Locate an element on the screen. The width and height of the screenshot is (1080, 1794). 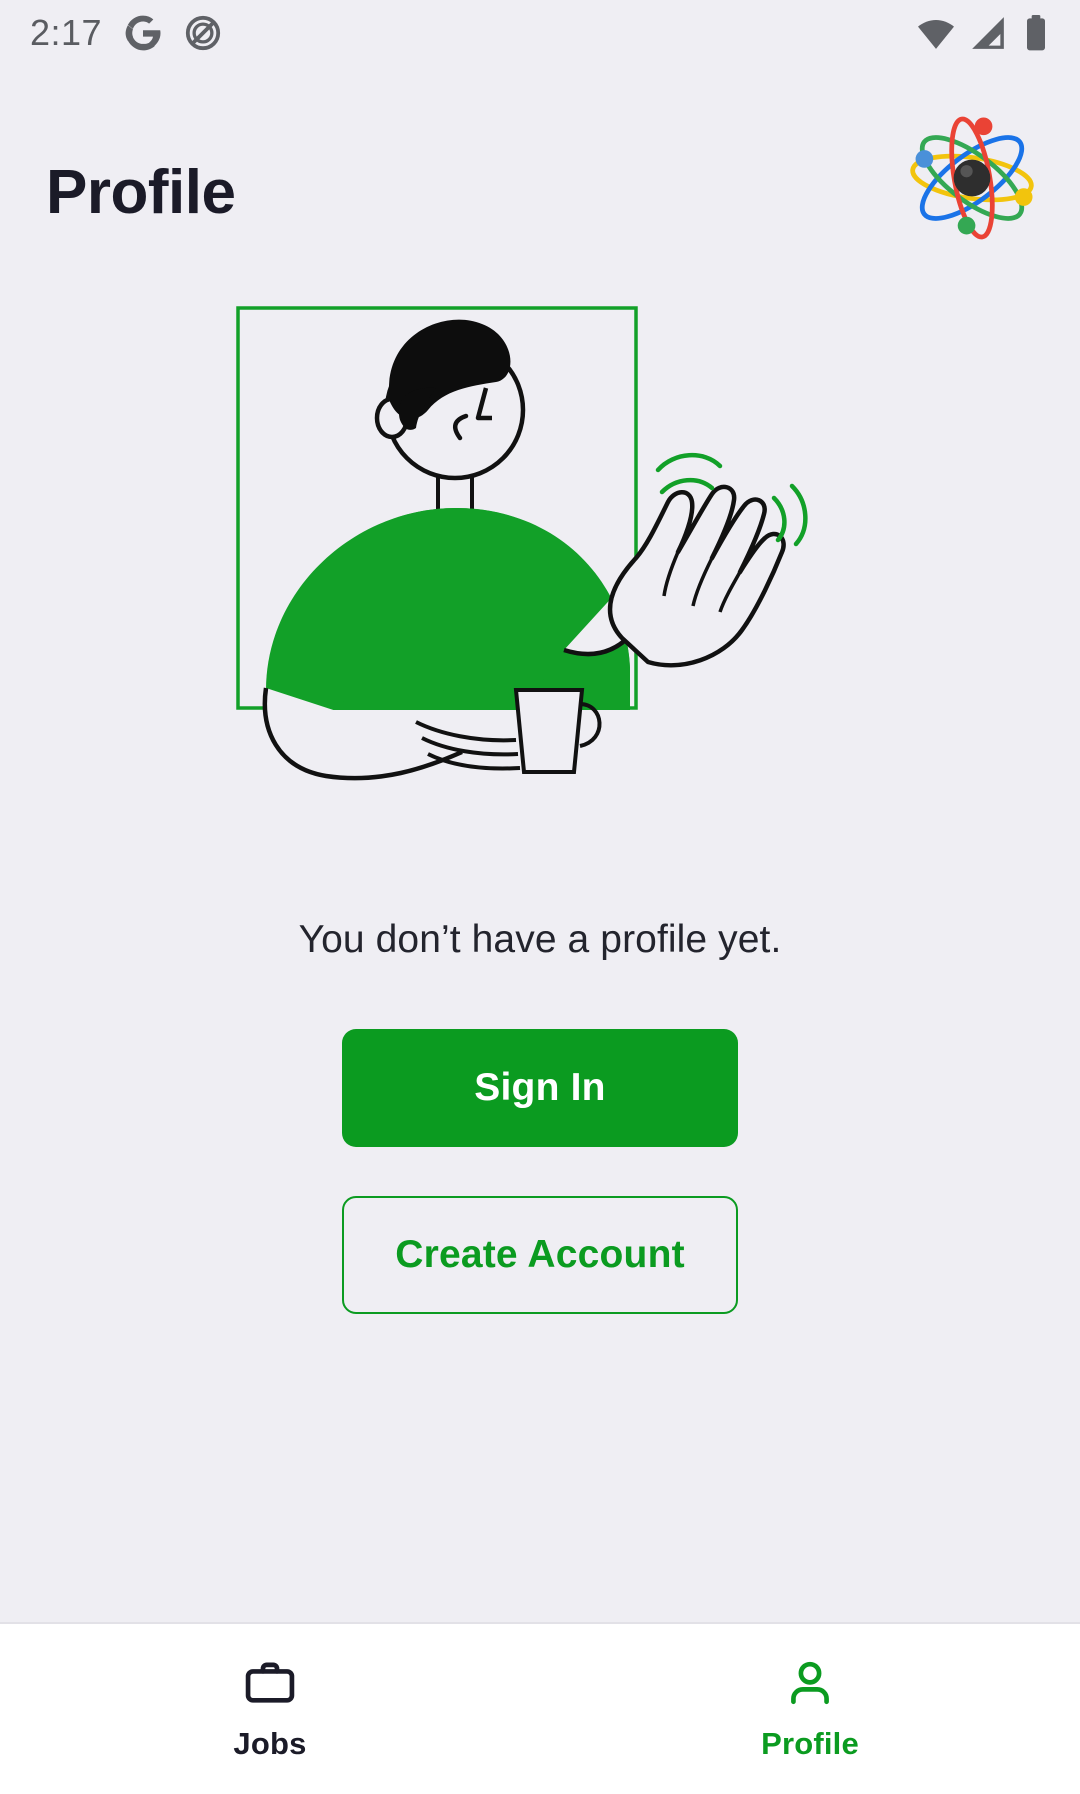
person-waving-with-mug-illustration is located at coordinates (522, 543).